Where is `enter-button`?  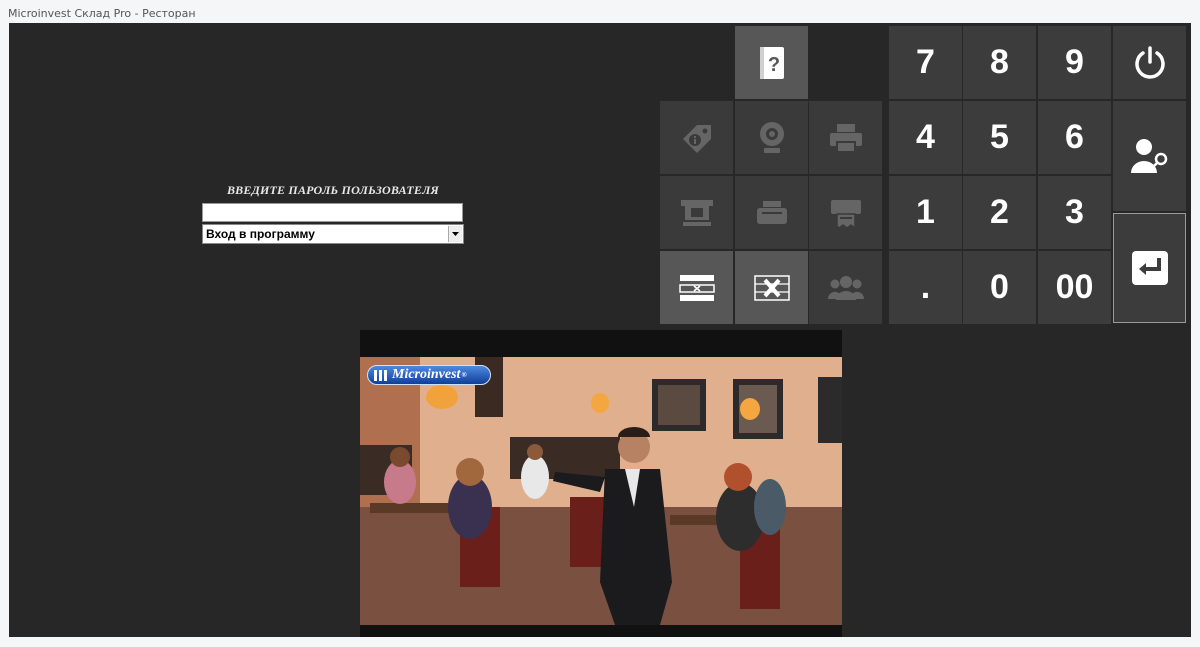 enter-button is located at coordinates (1149, 268).